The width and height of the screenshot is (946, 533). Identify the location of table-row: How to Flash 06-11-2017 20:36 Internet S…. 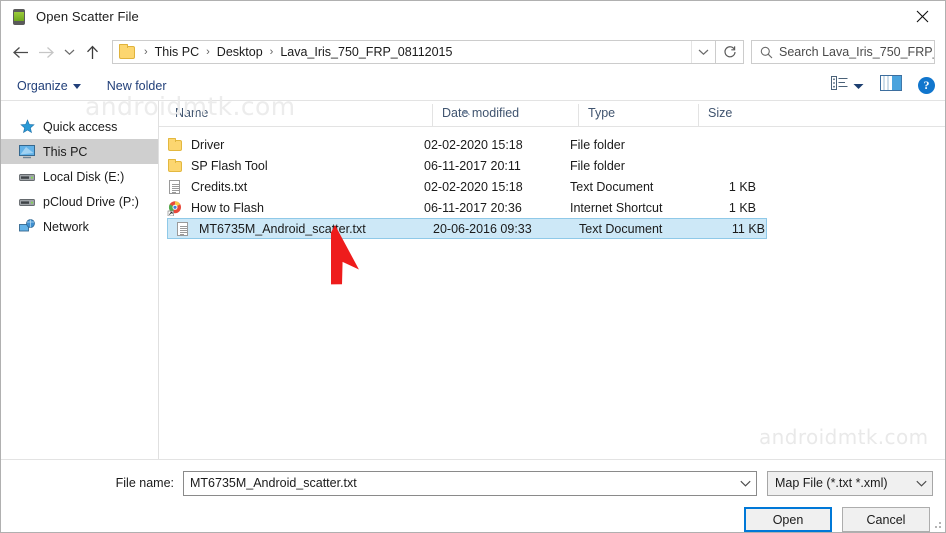
(552, 207).